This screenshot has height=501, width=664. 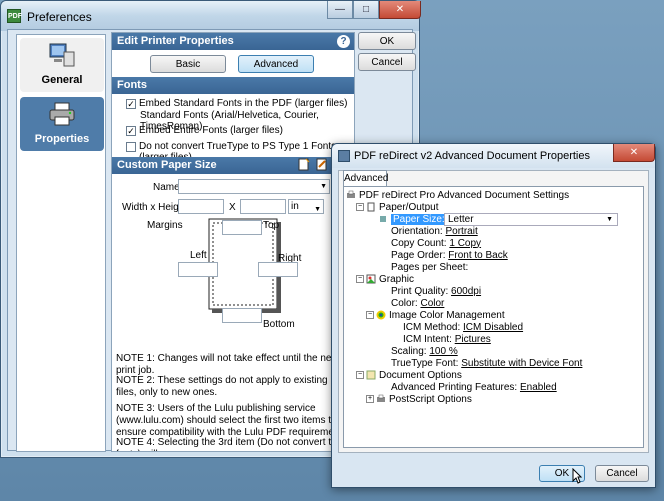 What do you see at coordinates (430, 267) in the screenshot?
I see `tree-label: Pages per Sheet:` at bounding box center [430, 267].